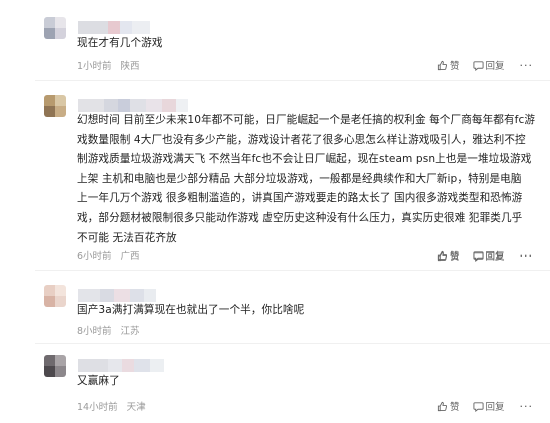  What do you see at coordinates (94, 66) in the screenshot?
I see `comment-time: 1小时前` at bounding box center [94, 66].